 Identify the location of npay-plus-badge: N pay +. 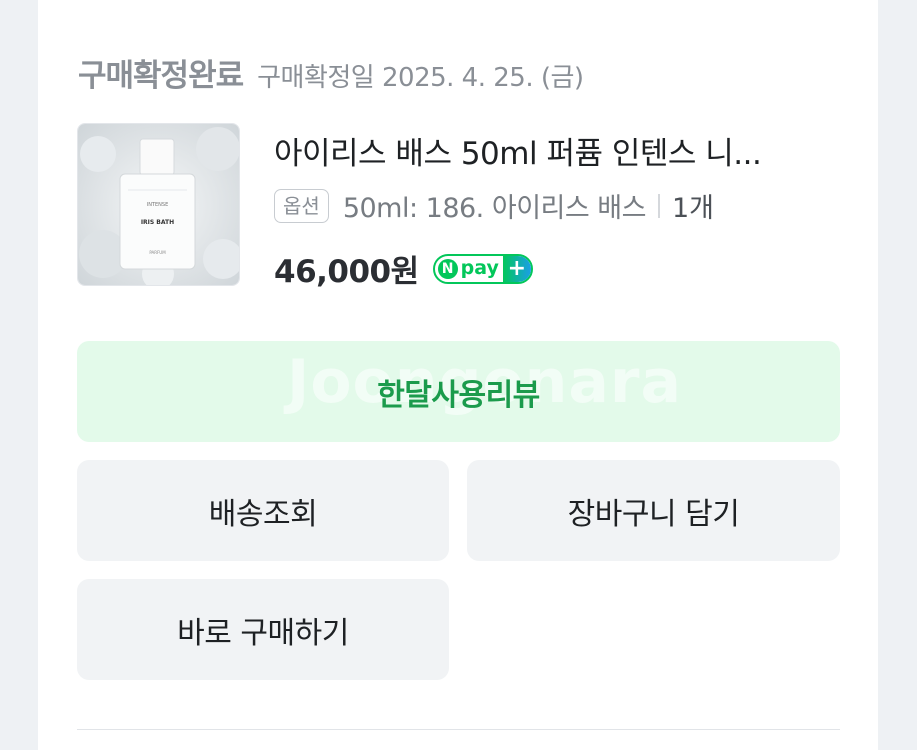
(482, 268).